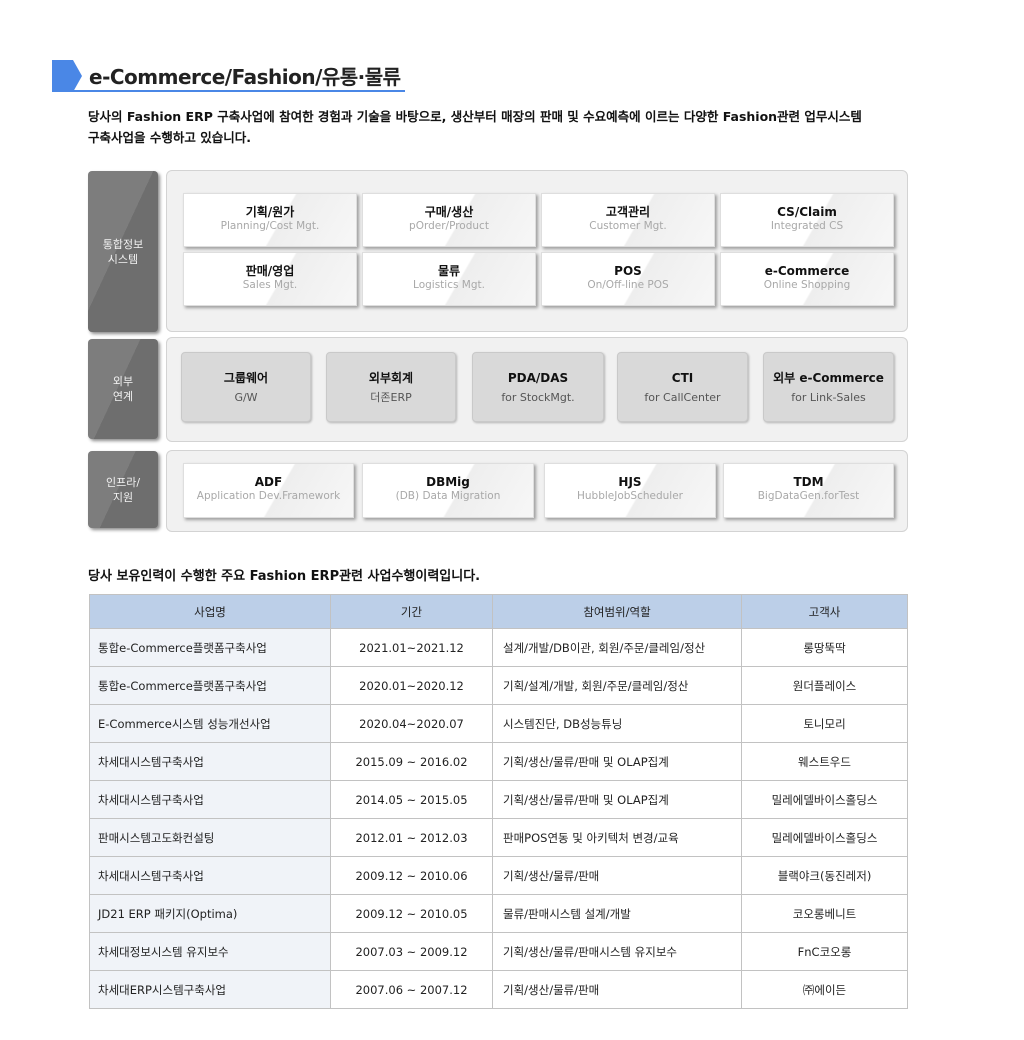  Describe the element at coordinates (682, 387) in the screenshot. I see `module-cti: CTI for CallCenter` at that location.